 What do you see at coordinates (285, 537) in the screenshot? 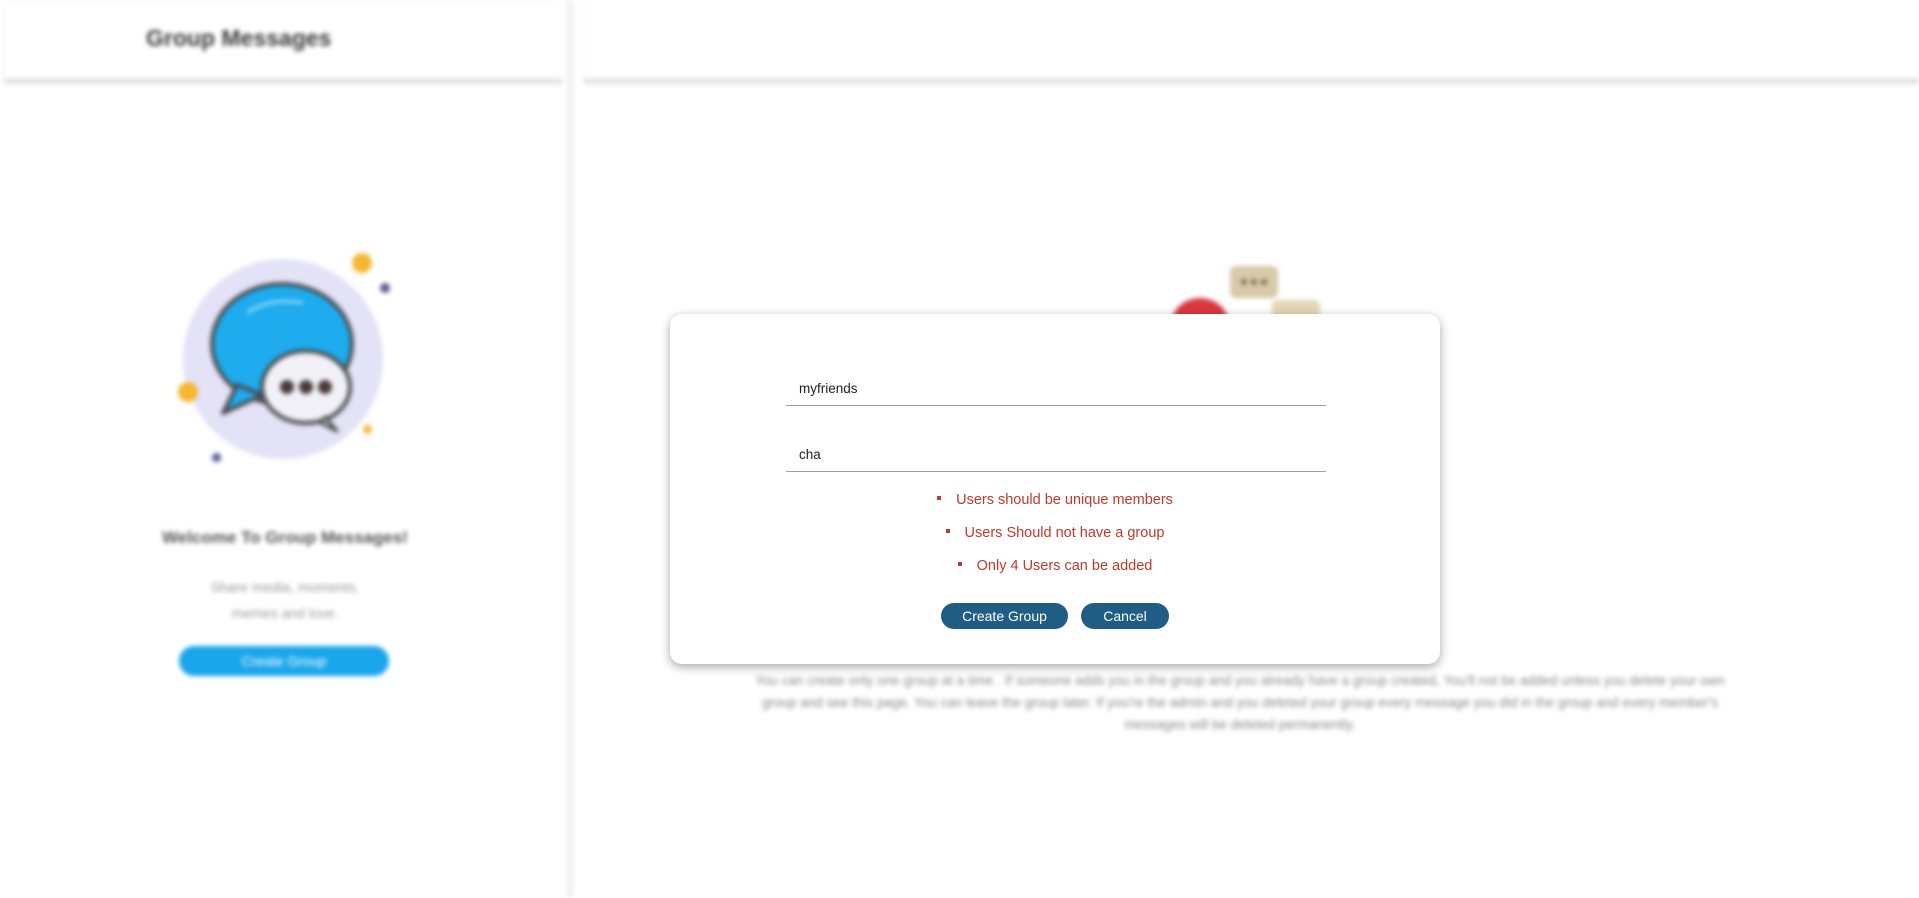
I see `welcome-heading: Welcome To Group Messages!` at bounding box center [285, 537].